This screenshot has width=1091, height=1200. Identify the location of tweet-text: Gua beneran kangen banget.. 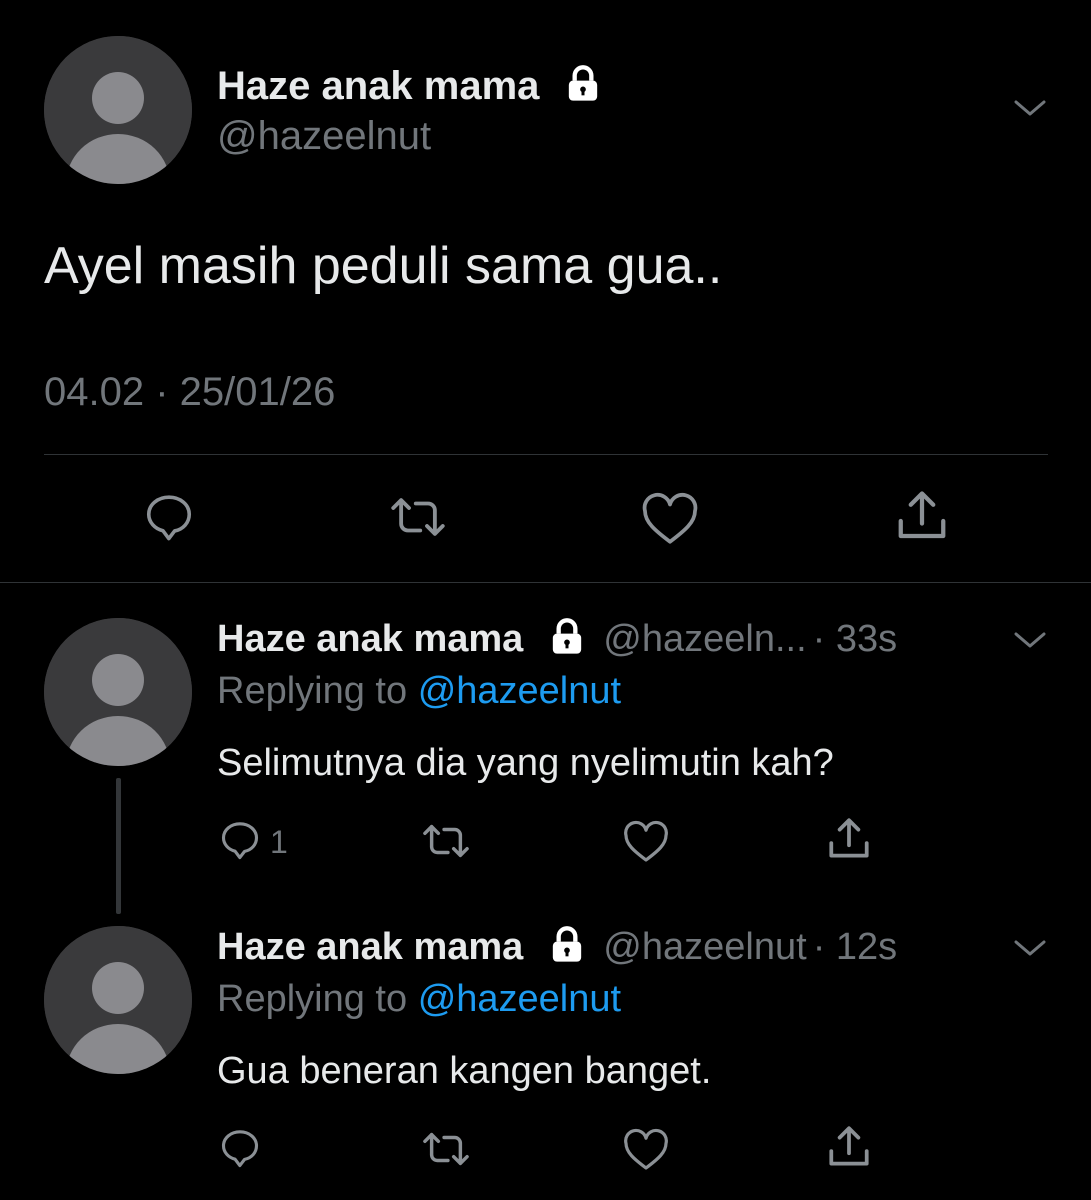
(464, 1071).